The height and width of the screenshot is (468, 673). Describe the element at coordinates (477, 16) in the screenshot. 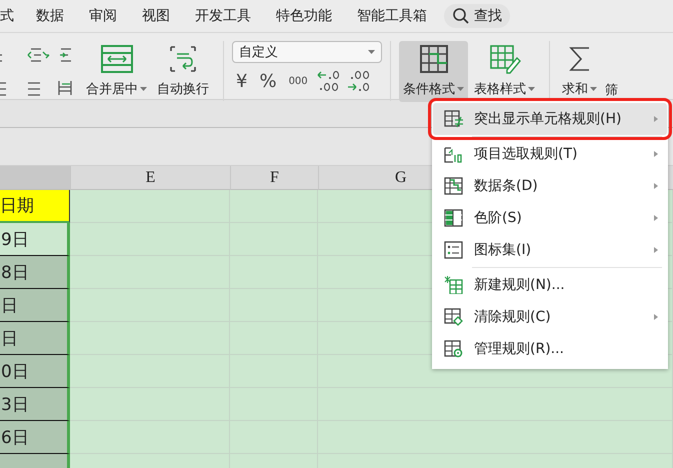

I see `search-button: 查找` at that location.